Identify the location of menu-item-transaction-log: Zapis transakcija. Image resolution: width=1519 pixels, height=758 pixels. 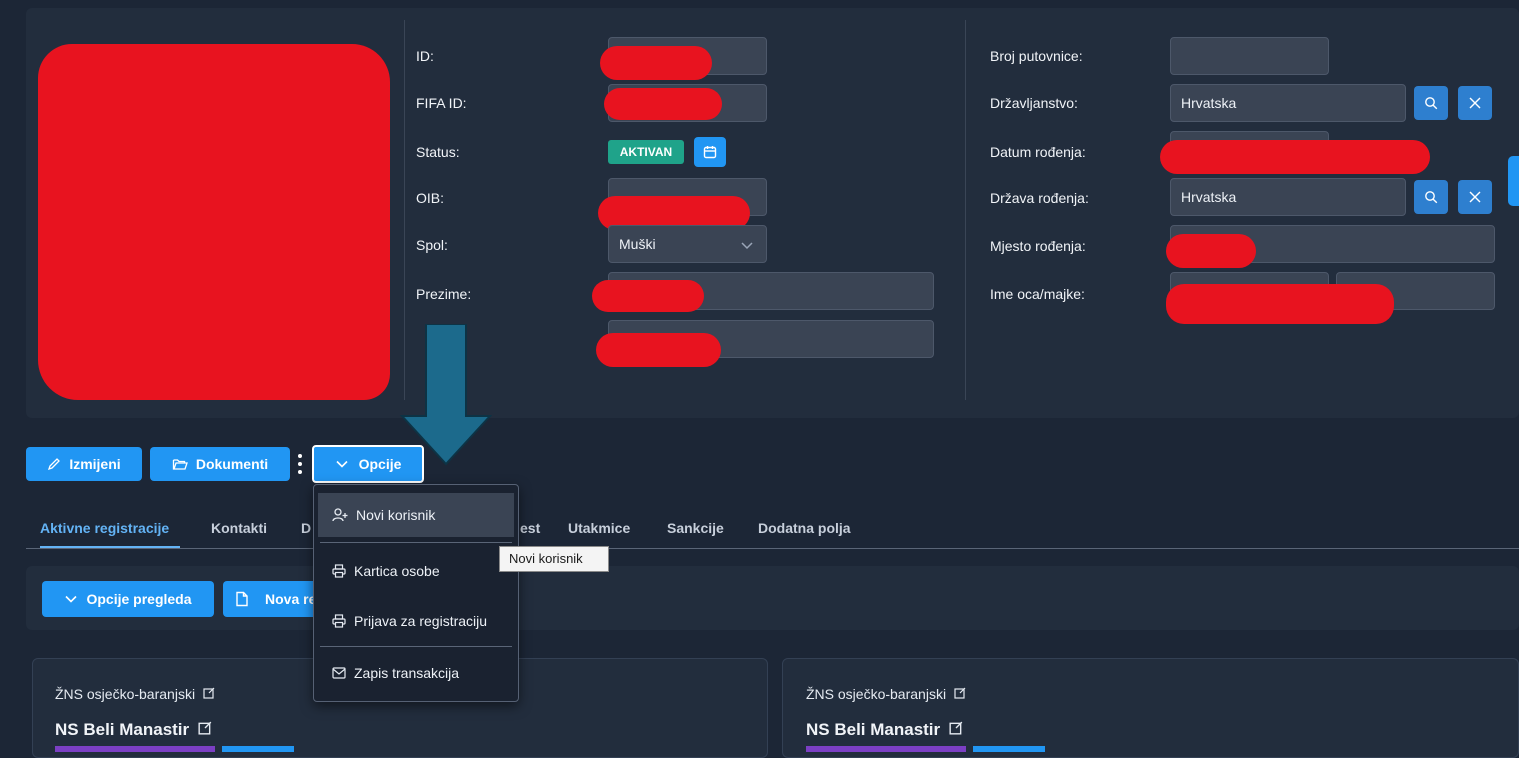
(416, 673).